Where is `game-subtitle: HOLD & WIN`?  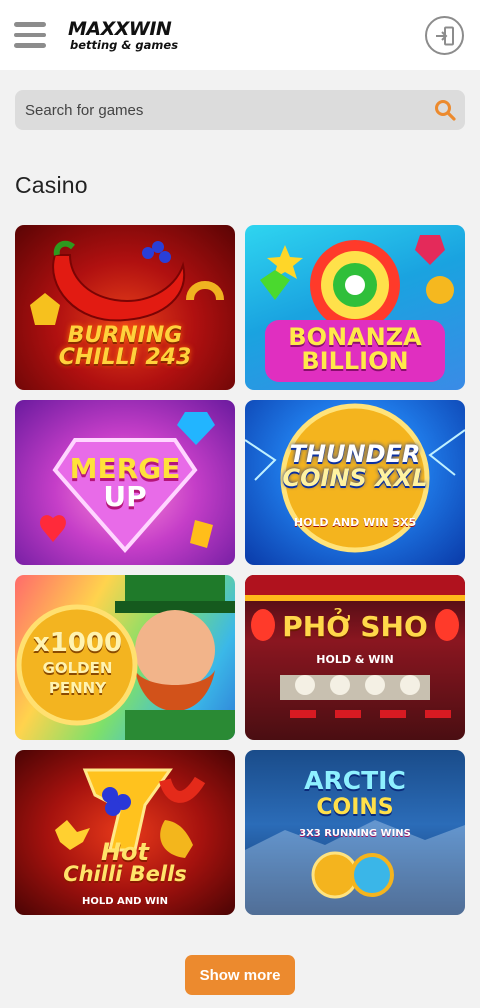 game-subtitle: HOLD & WIN is located at coordinates (355, 659).